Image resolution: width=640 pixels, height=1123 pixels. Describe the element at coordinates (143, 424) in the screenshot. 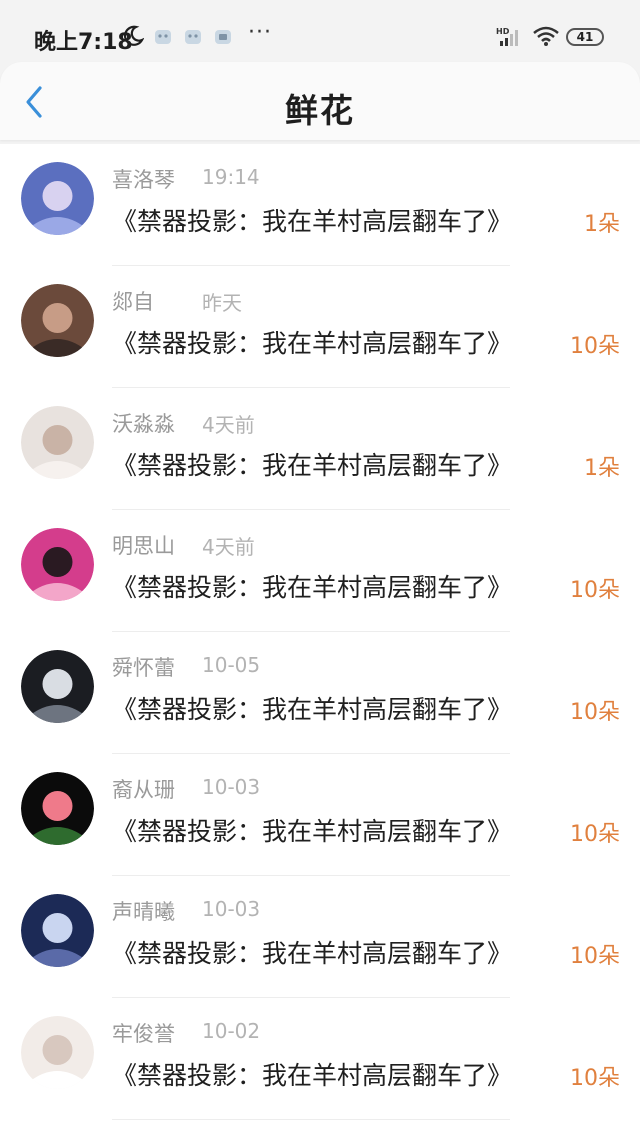

I see `sender-name: 沃淼淼` at that location.